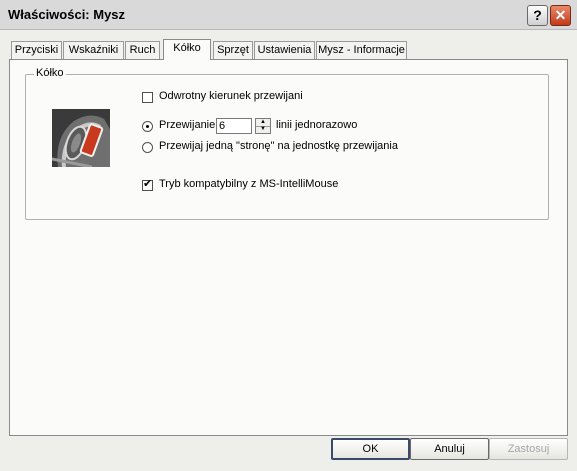 The image size is (577, 471). I want to click on tab-ruch: Ruch, so click(142, 50).